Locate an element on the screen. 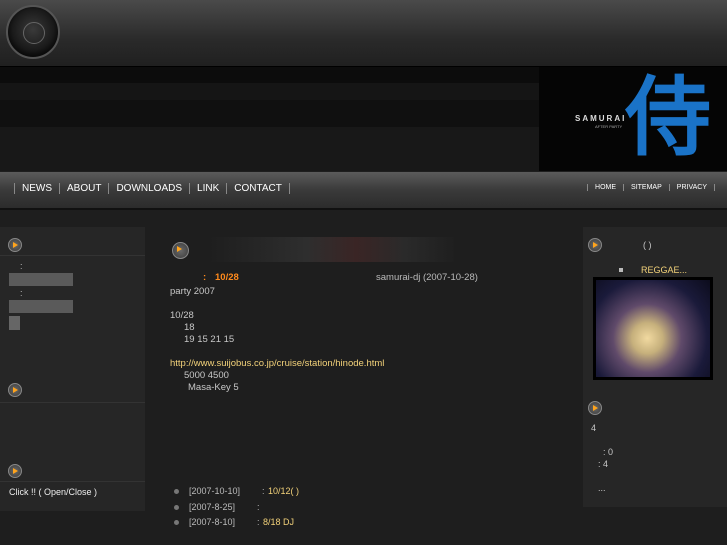  nav-about: ABOUT is located at coordinates (83, 188).